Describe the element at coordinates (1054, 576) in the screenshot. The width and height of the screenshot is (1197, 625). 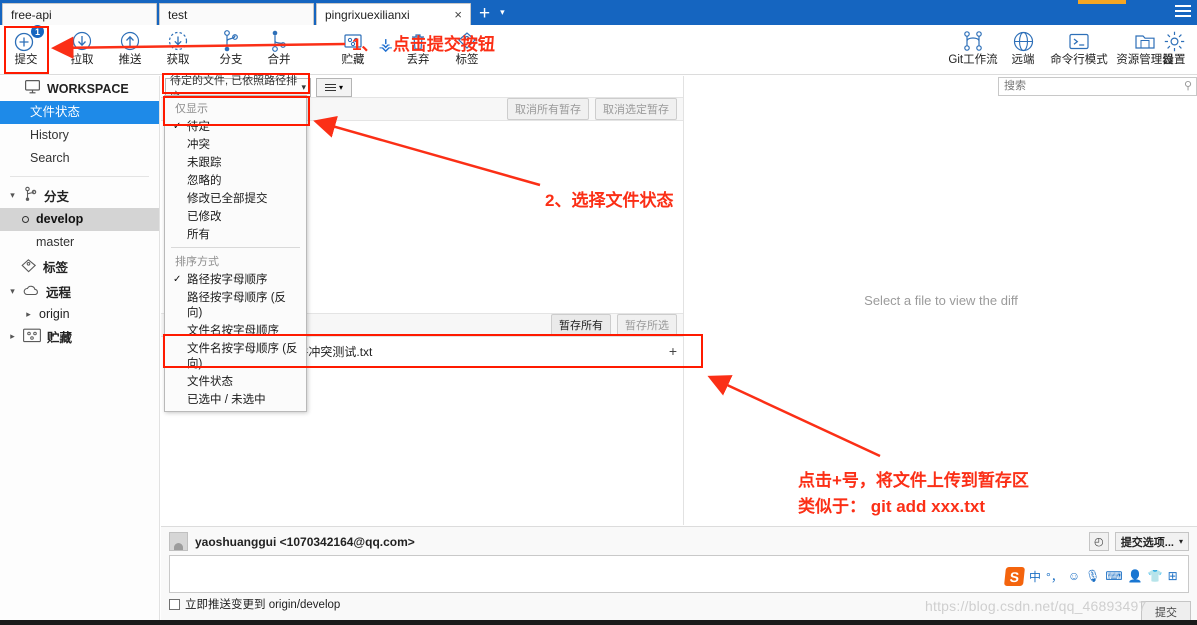
I see `ime-punctuation-icon: °，` at that location.